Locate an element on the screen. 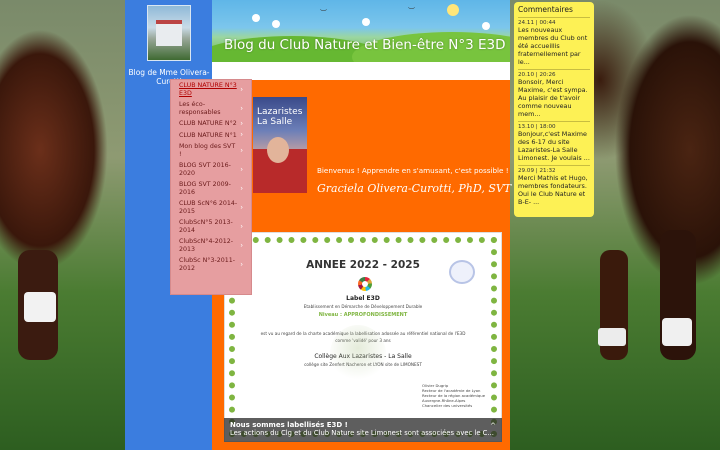 The image size is (720, 450). author-avatar is located at coordinates (169, 33).